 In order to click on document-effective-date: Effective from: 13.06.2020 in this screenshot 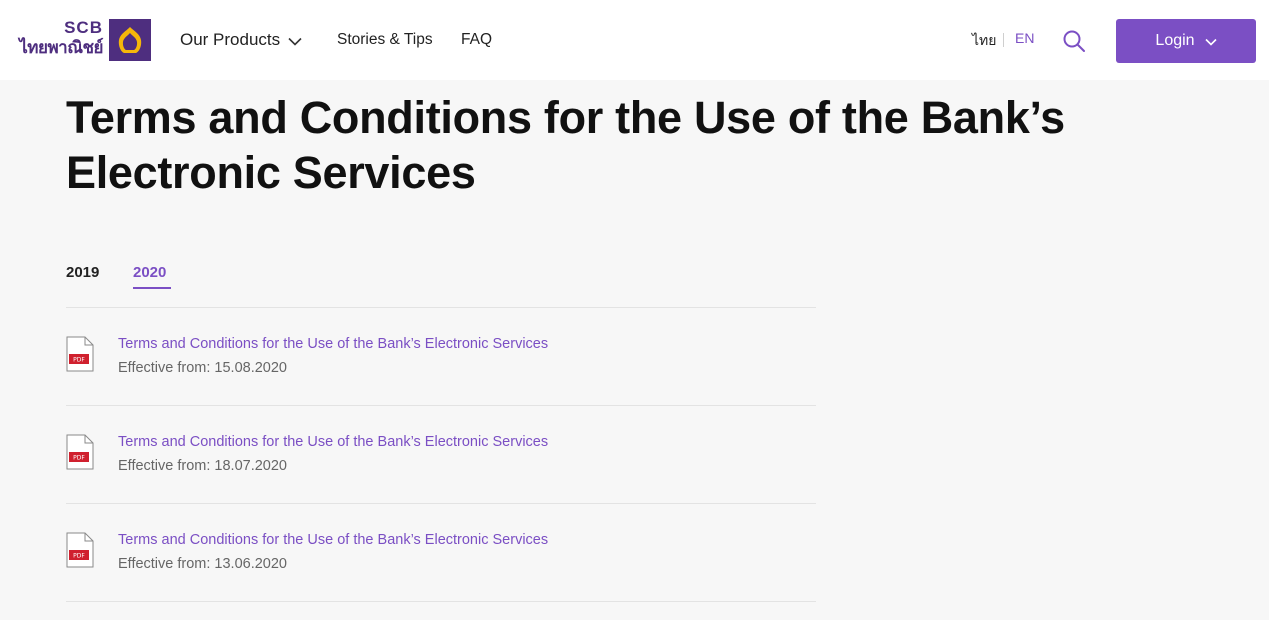, I will do `click(203, 564)`.